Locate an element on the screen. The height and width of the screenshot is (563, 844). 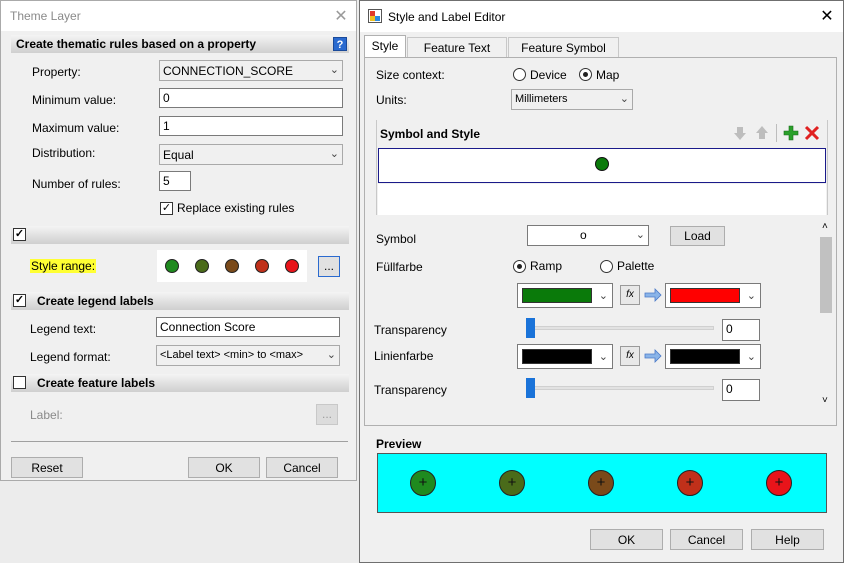
distribution-dropdown: Equal ⌄ is located at coordinates (251, 154).